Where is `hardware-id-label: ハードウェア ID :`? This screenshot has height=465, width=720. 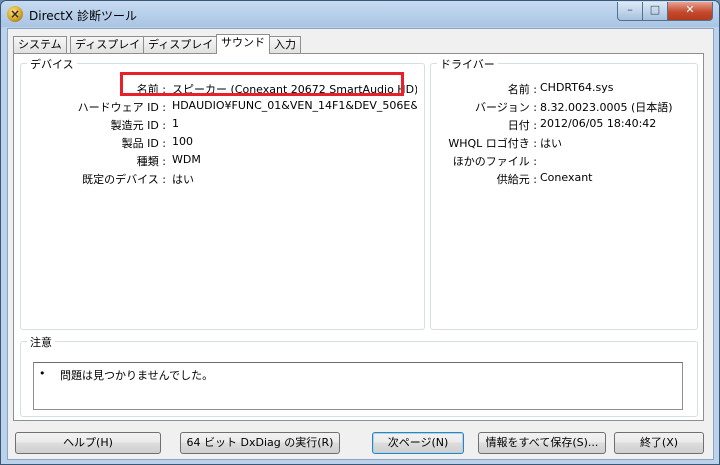
hardware-id-label: ハードウェア ID : is located at coordinates (121, 107).